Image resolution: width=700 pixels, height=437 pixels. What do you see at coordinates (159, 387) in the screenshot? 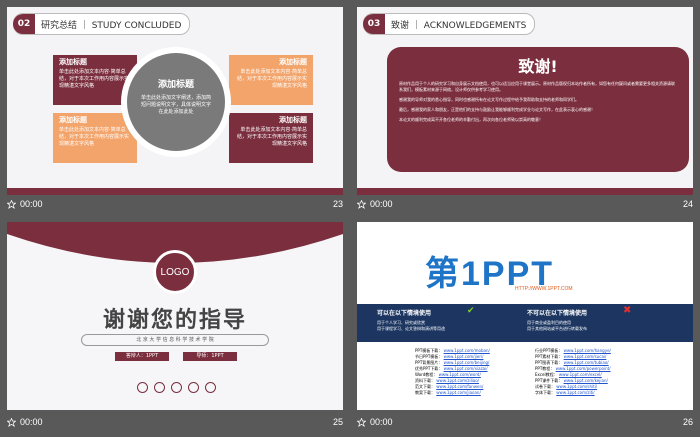
I see `wechat-icon` at bounding box center [159, 387].